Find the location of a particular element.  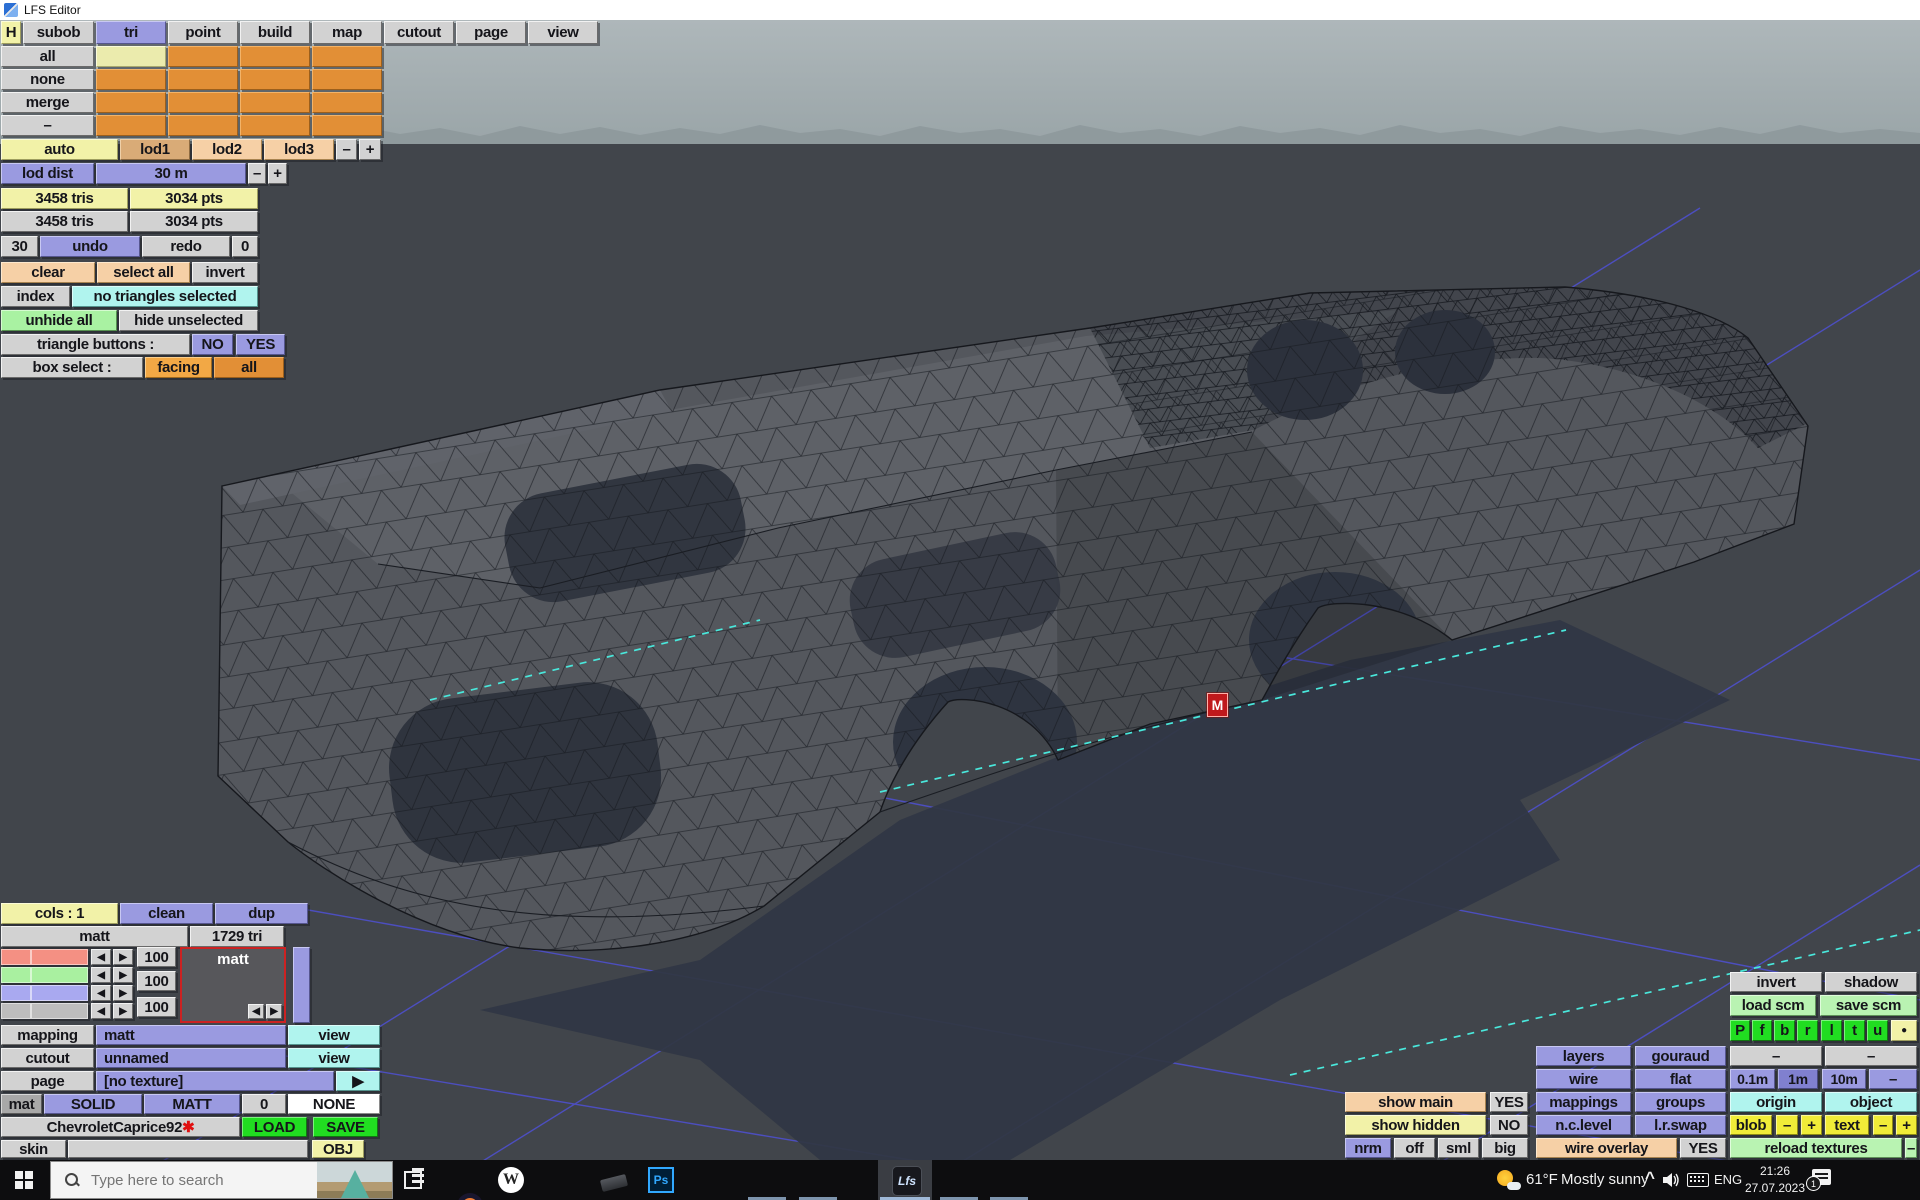

lod1-button: lod1 is located at coordinates (155, 149).